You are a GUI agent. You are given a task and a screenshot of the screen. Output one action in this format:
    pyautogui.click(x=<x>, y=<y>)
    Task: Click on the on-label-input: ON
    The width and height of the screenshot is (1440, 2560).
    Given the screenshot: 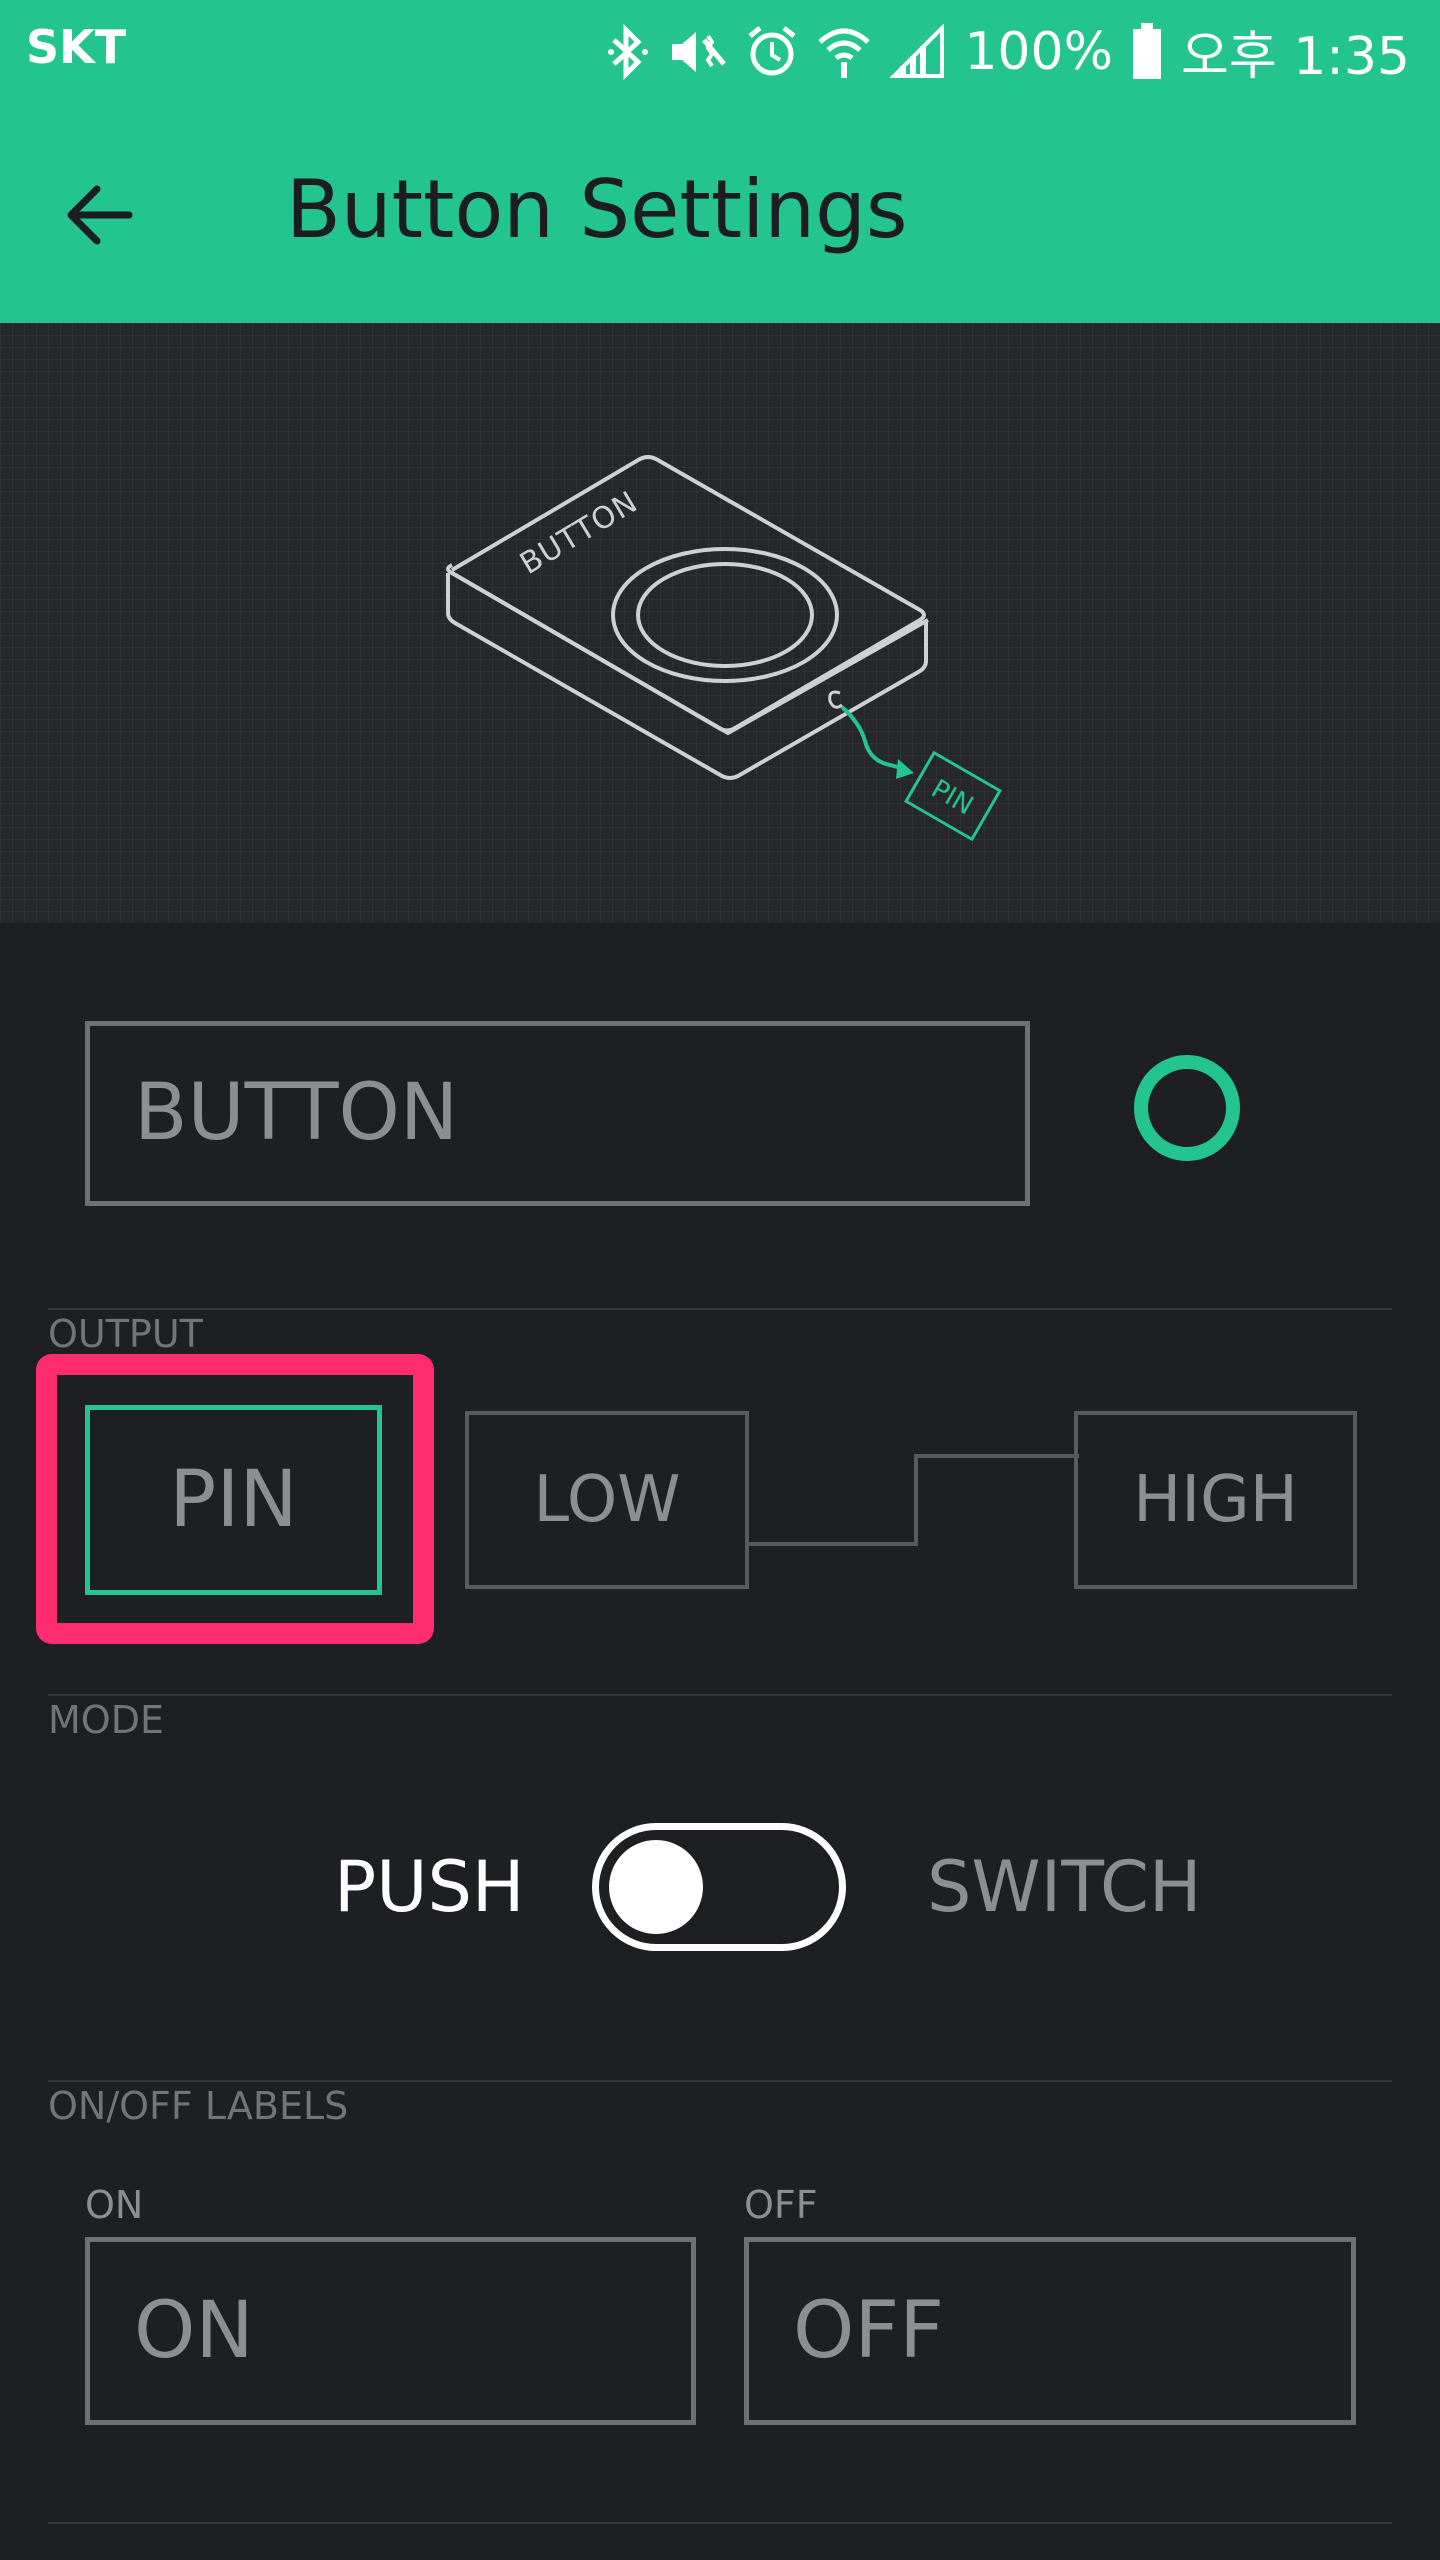 What is the action you would take?
    pyautogui.click(x=390, y=2331)
    